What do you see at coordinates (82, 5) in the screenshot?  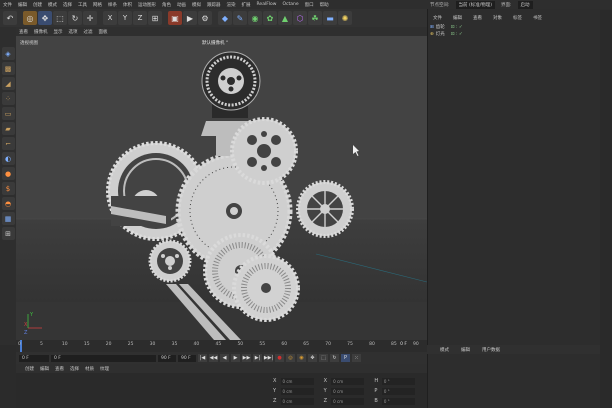 I see `menu-item: 工具` at bounding box center [82, 5].